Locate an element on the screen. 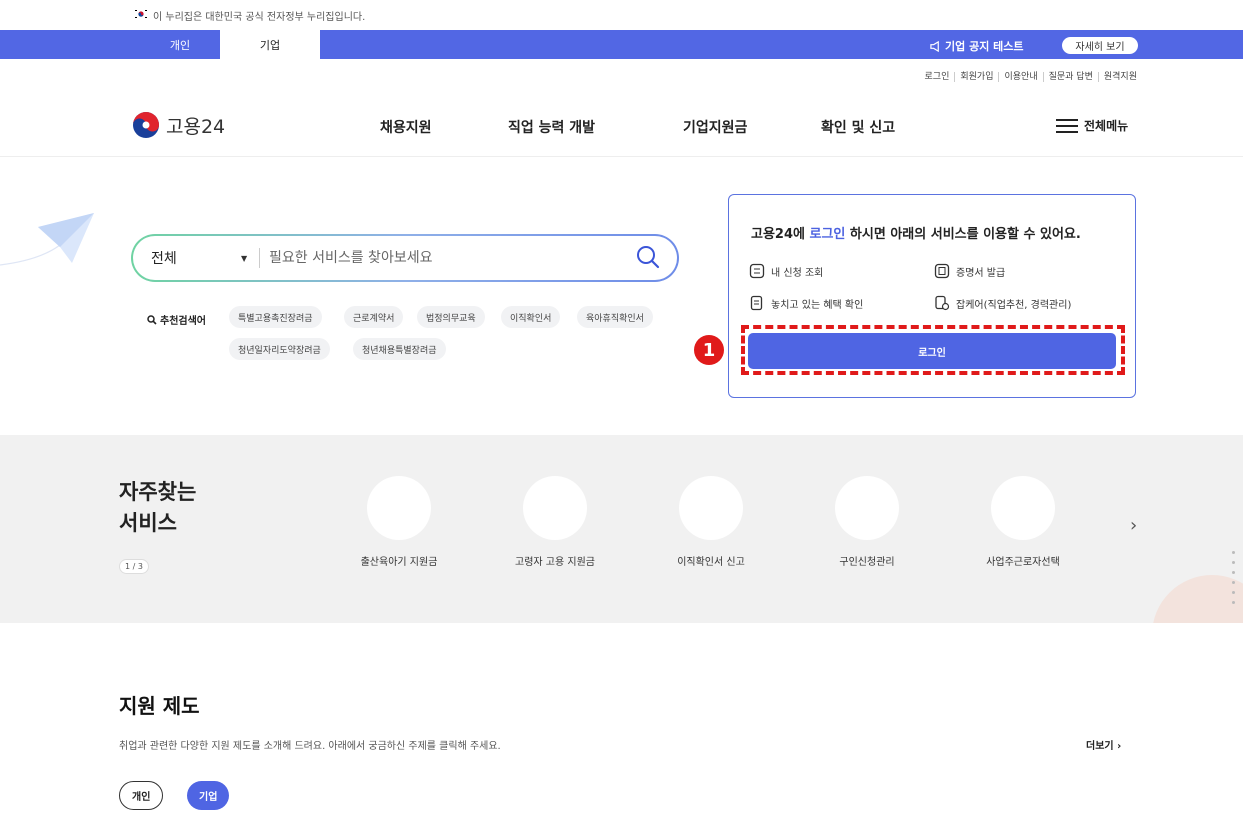 This screenshot has width=1243, height=822. document-icon is located at coordinates (942, 271).